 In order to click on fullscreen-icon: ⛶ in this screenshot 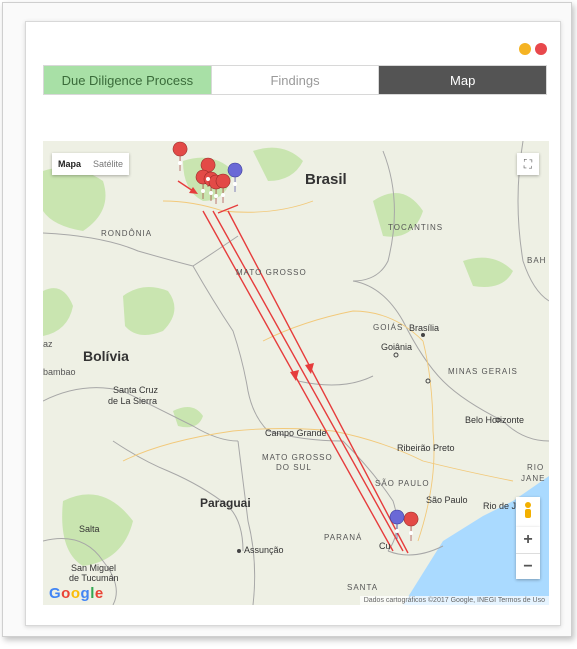, I will do `click(528, 164)`.